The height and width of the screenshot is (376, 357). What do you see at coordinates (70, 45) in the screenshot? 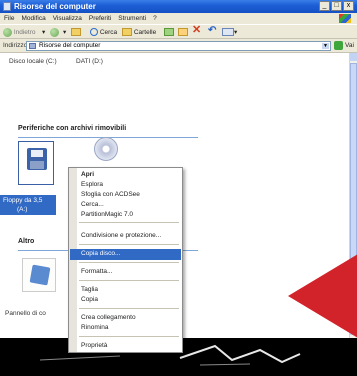
I see `address-value: Risorse del computer` at bounding box center [70, 45].